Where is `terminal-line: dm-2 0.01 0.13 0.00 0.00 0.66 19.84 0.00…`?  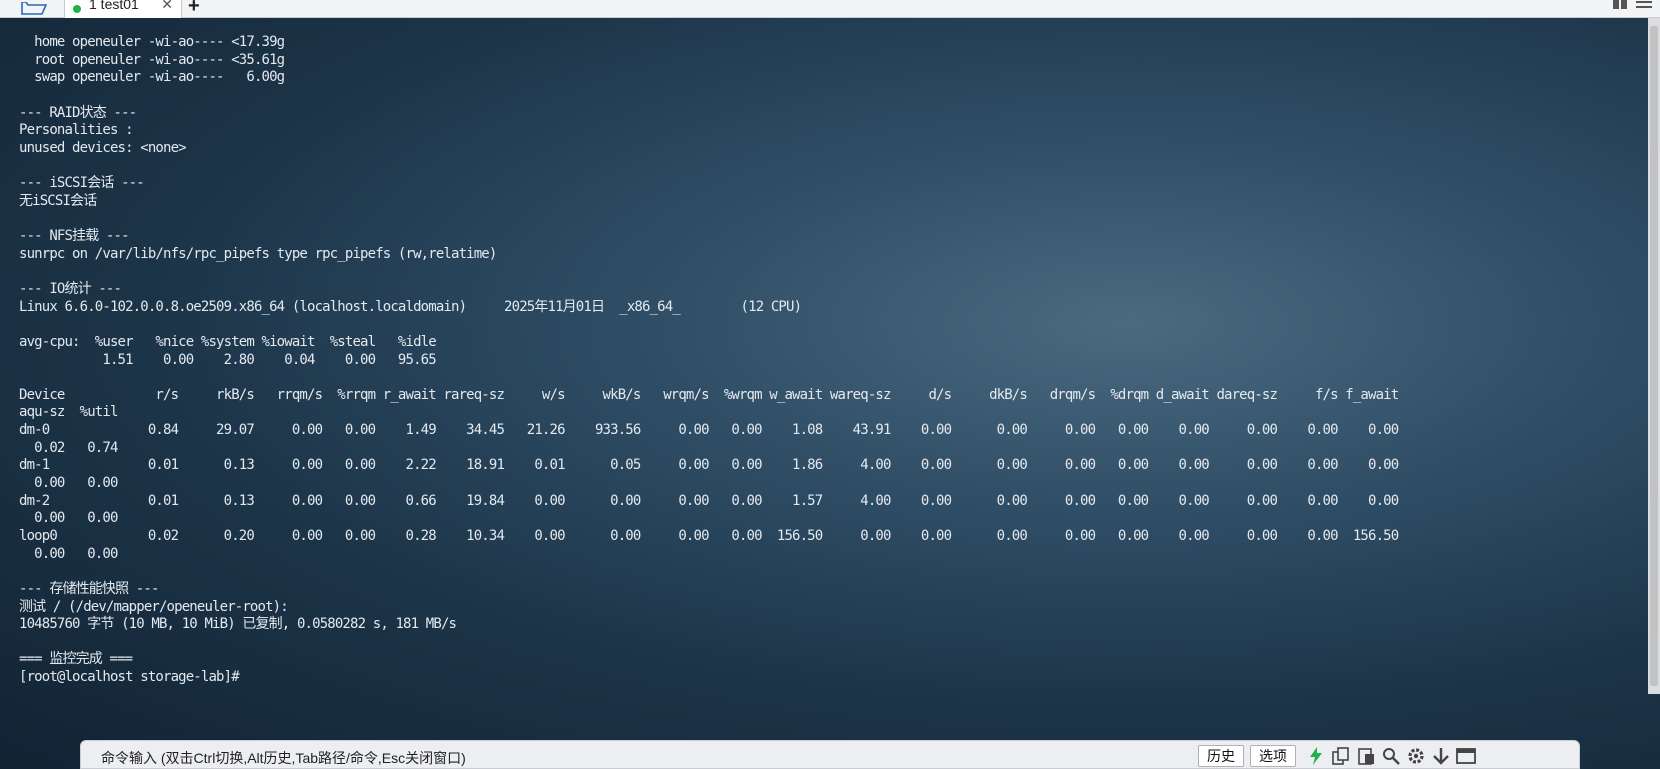 terminal-line: dm-2 0.01 0.13 0.00 0.00 0.66 19.84 0.00… is located at coordinates (709, 500).